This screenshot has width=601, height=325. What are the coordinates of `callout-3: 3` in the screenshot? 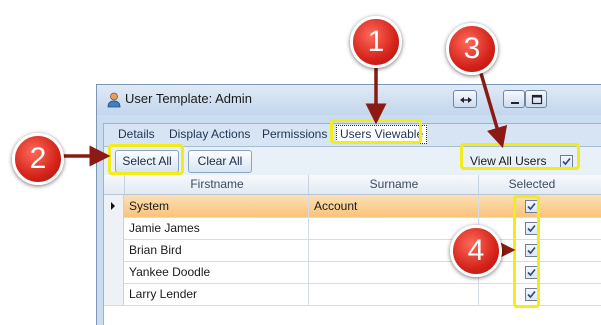 It's located at (472, 49).